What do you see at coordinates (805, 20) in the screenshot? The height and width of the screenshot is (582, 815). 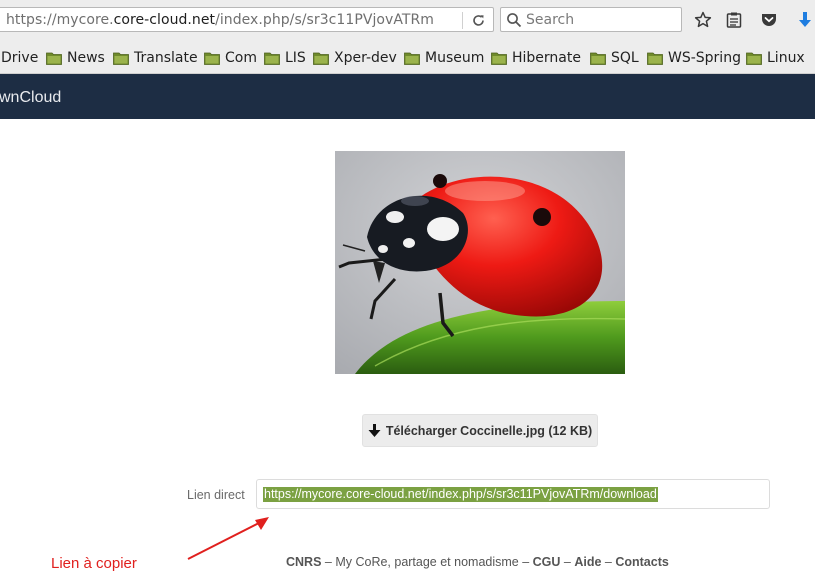 I see `download-icon` at bounding box center [805, 20].